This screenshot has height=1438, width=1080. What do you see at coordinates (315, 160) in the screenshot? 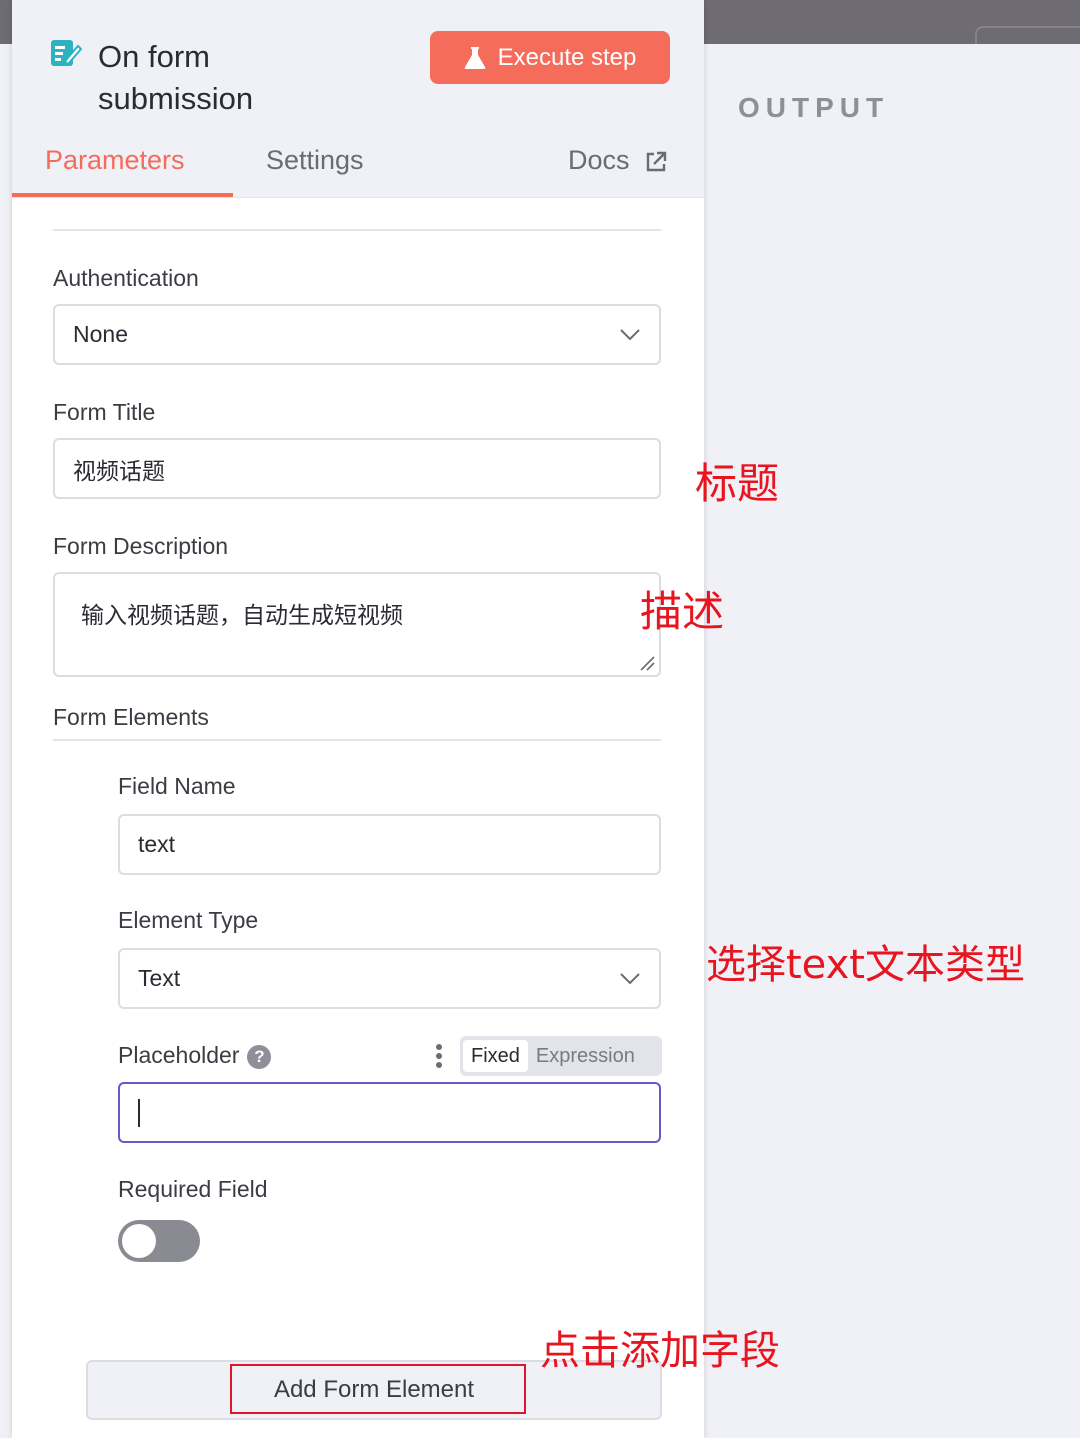
I see `tab-settings: Settings` at bounding box center [315, 160].